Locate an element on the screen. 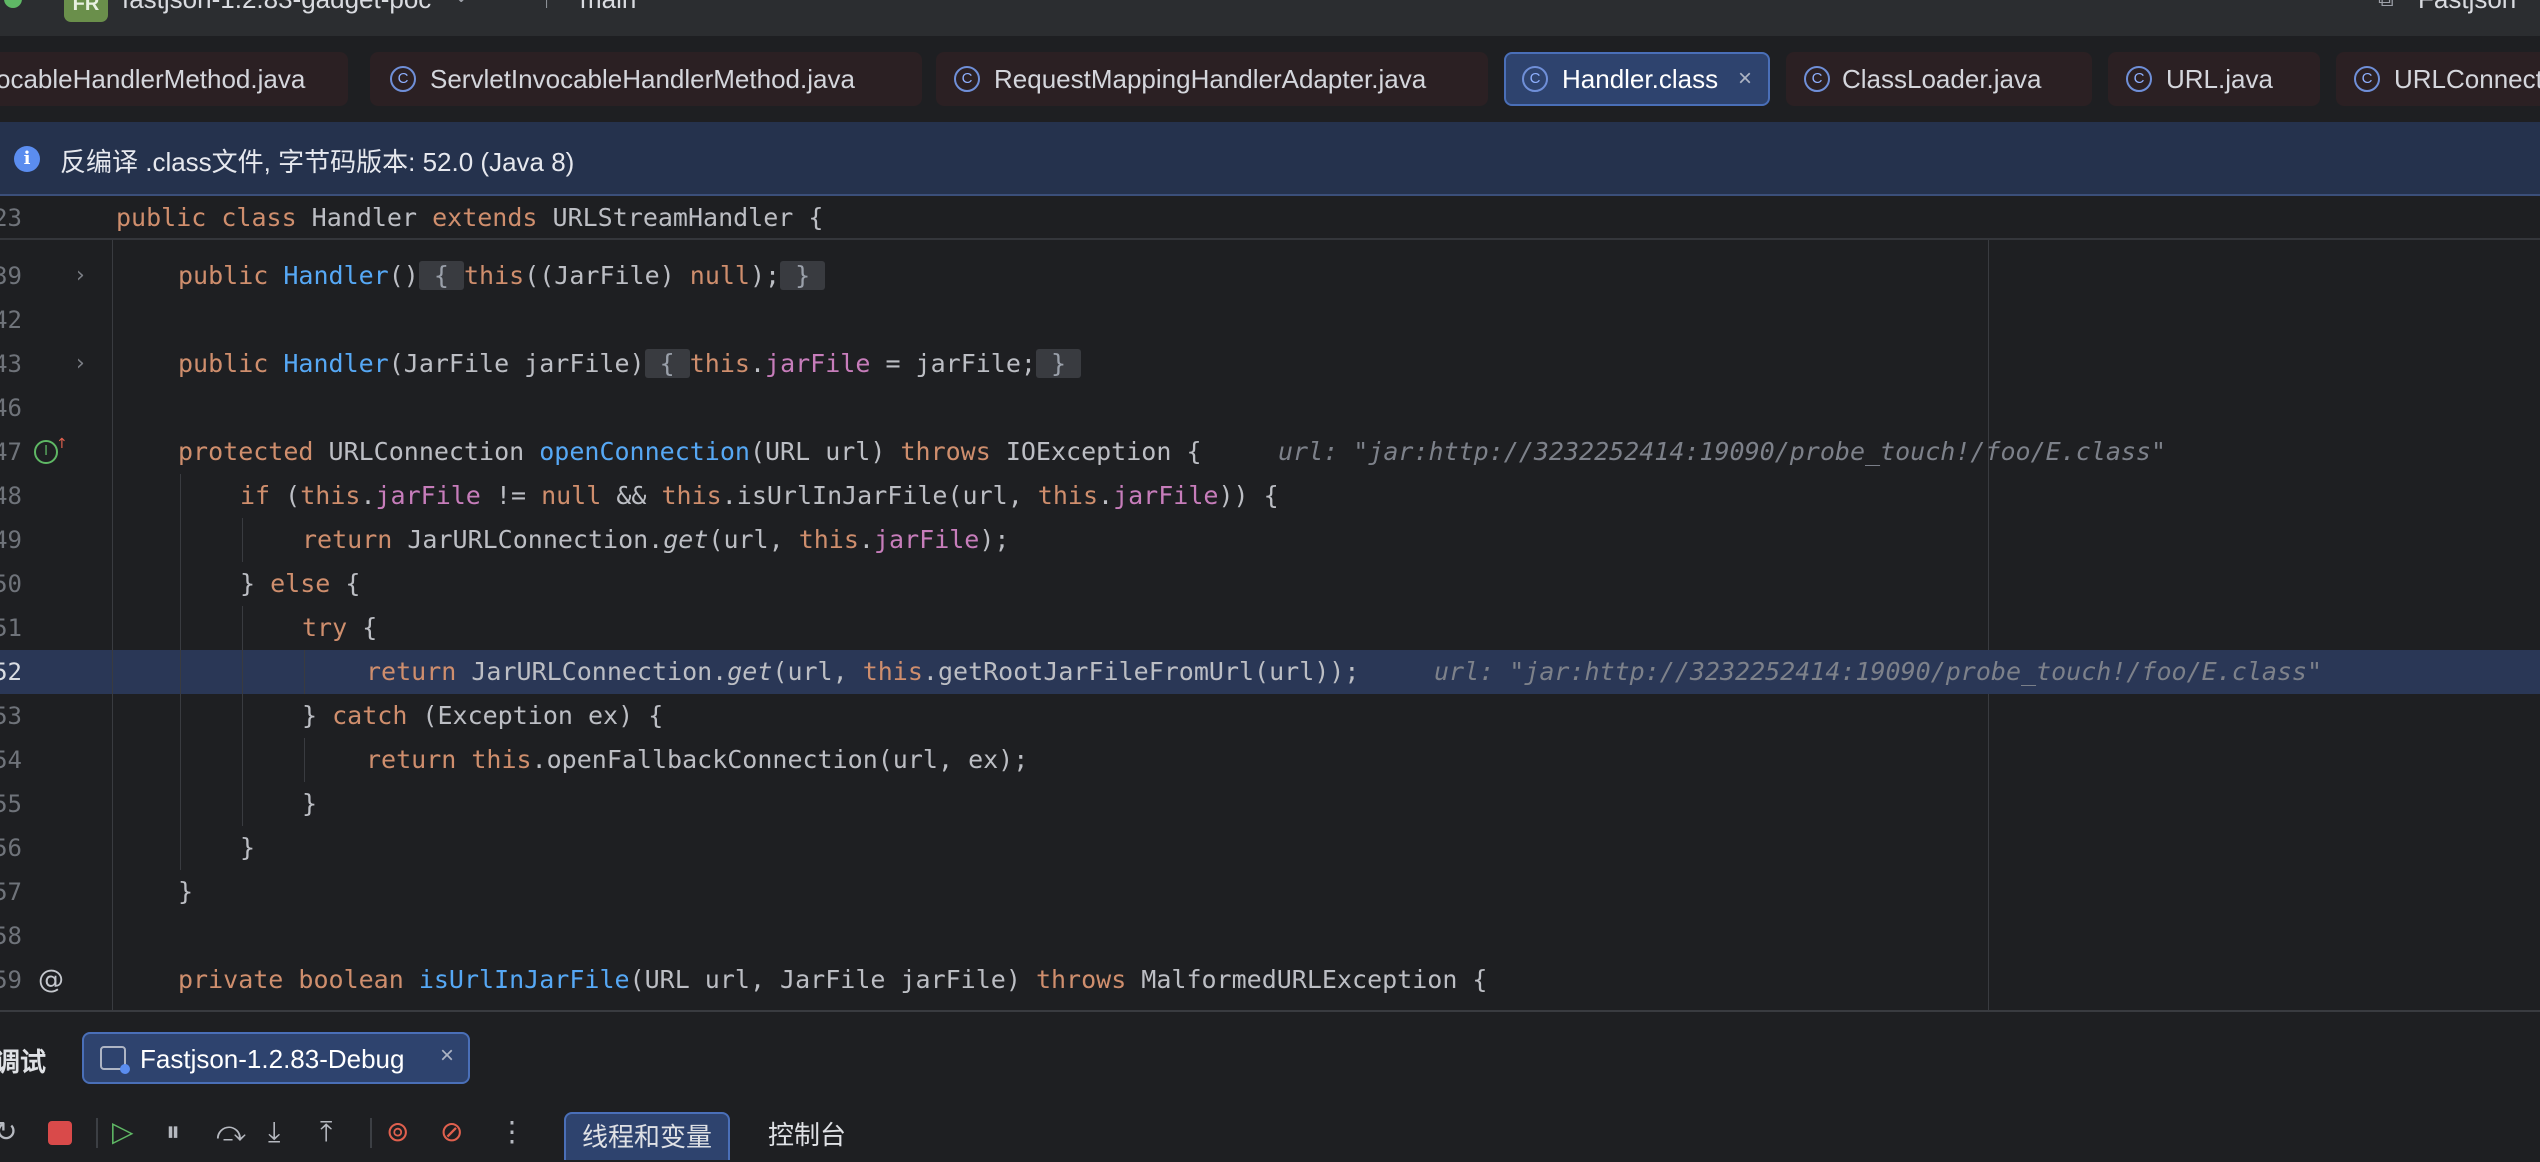  chevron-down-icon: ⌄ is located at coordinates (461, 4).